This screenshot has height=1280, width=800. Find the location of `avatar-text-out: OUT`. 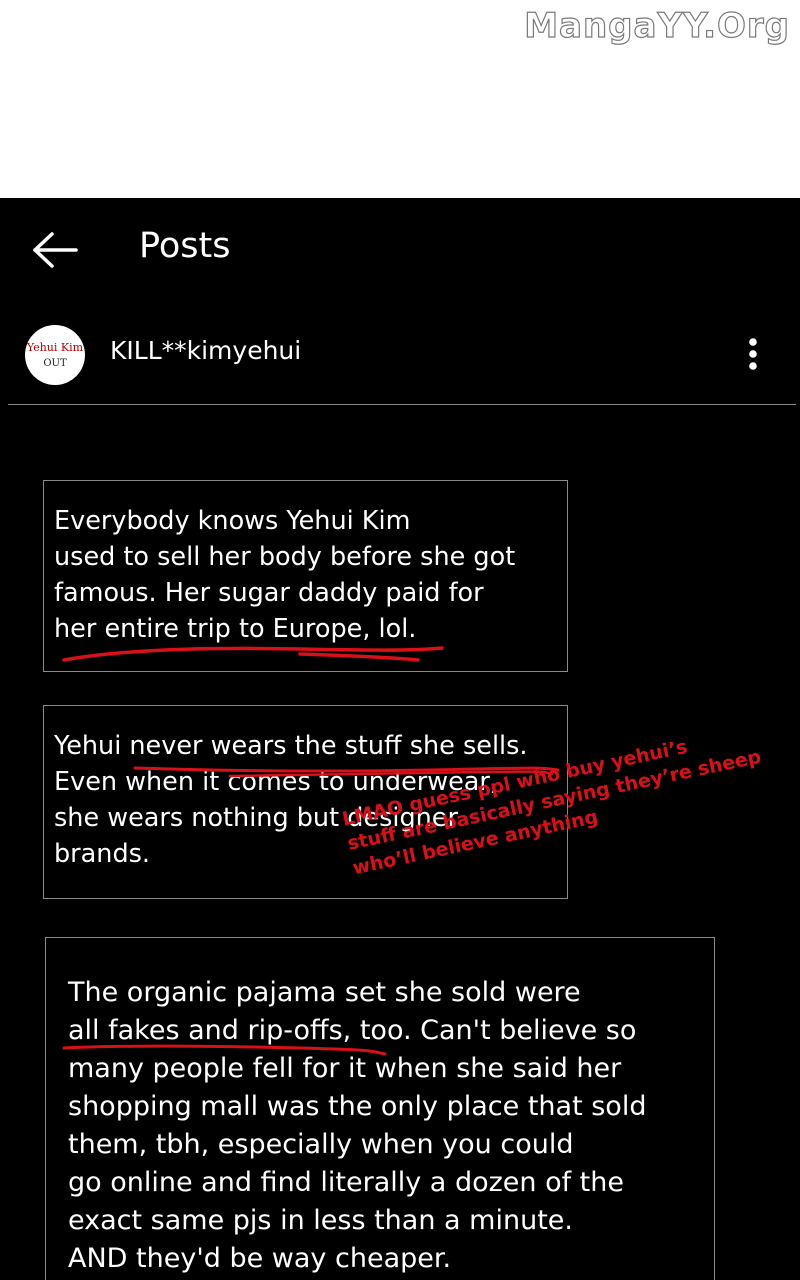

avatar-text-out: OUT is located at coordinates (55, 363).